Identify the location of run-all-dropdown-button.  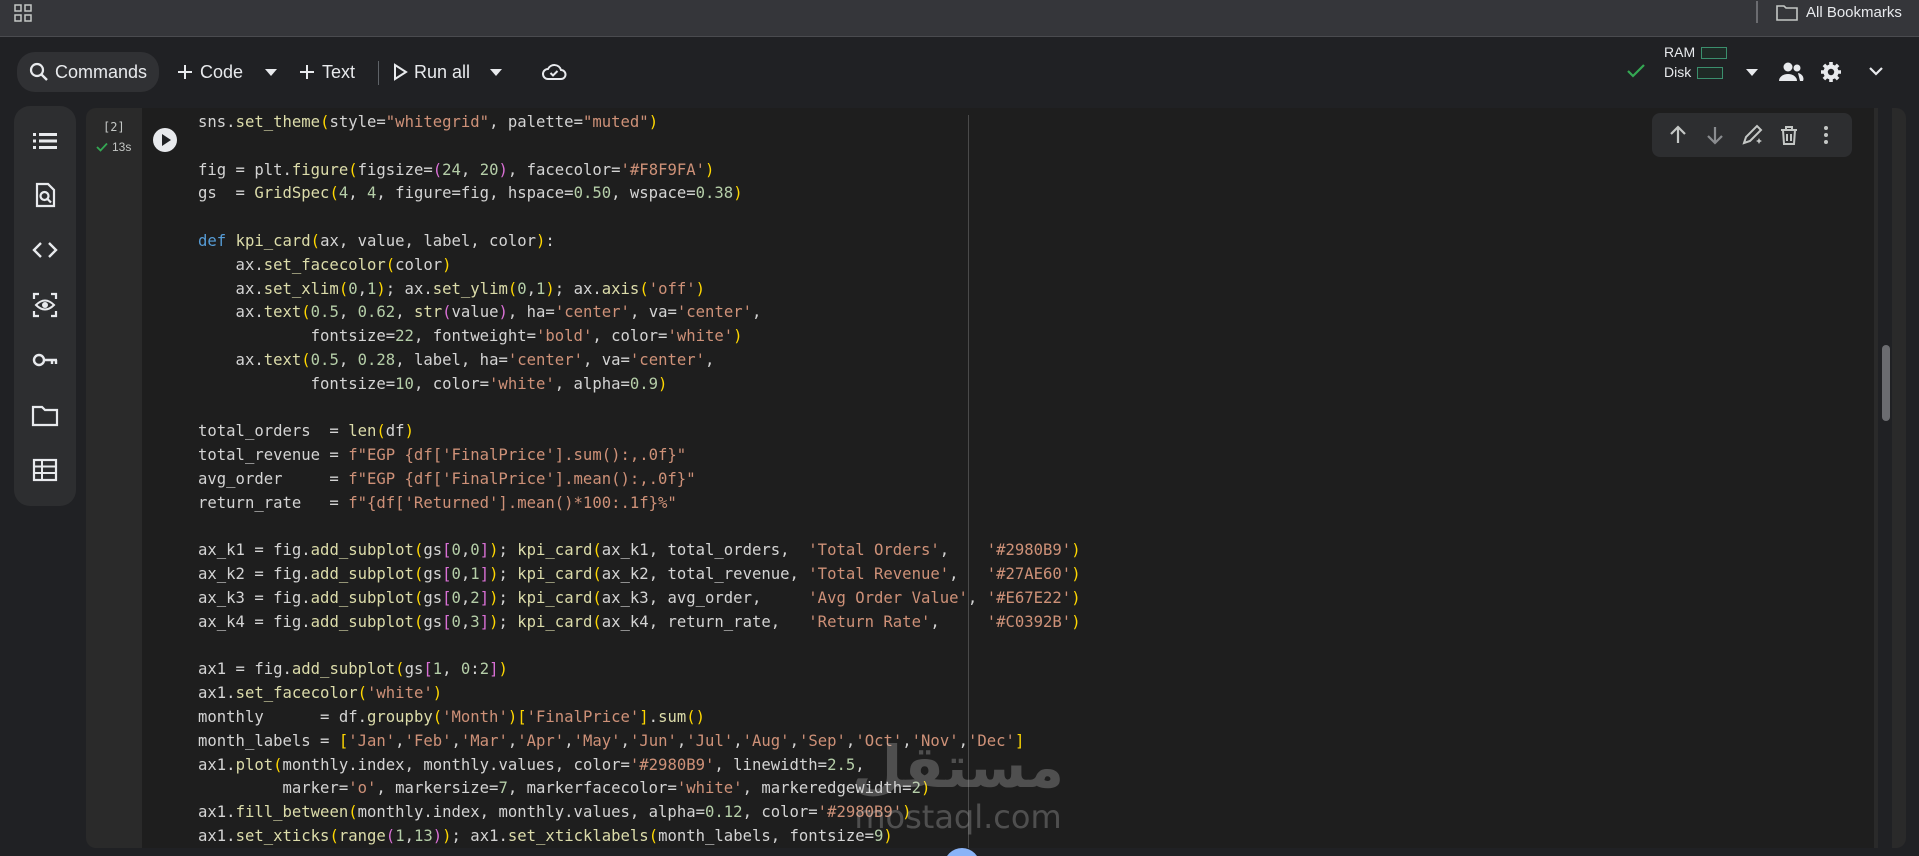
(496, 72).